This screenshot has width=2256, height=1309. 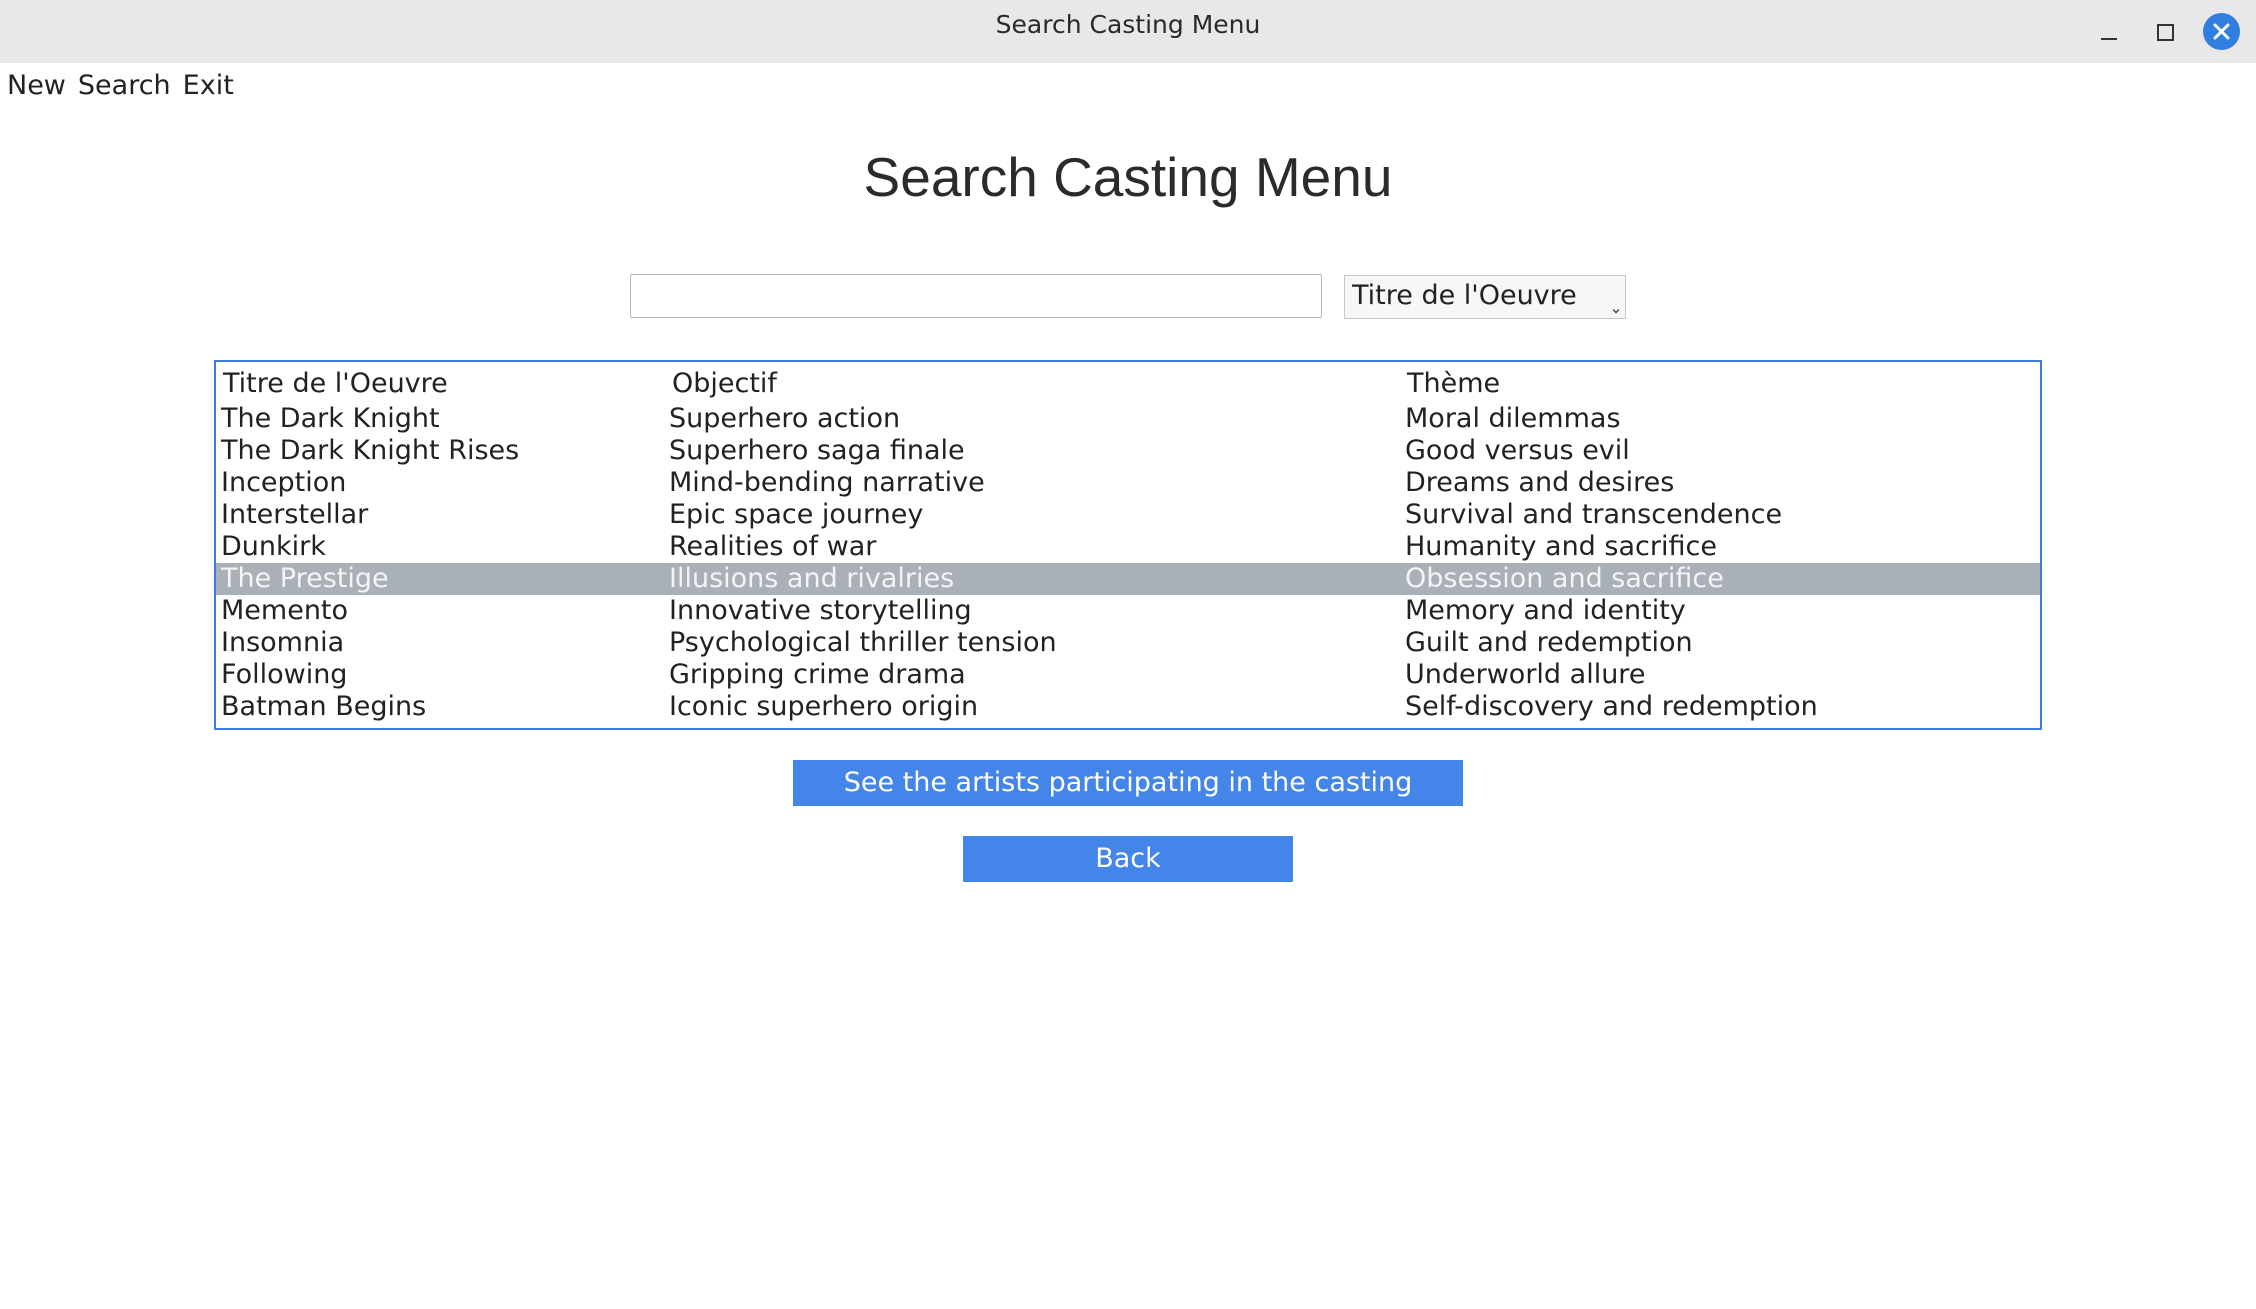 I want to click on menu-exit: Exit, so click(x=208, y=86).